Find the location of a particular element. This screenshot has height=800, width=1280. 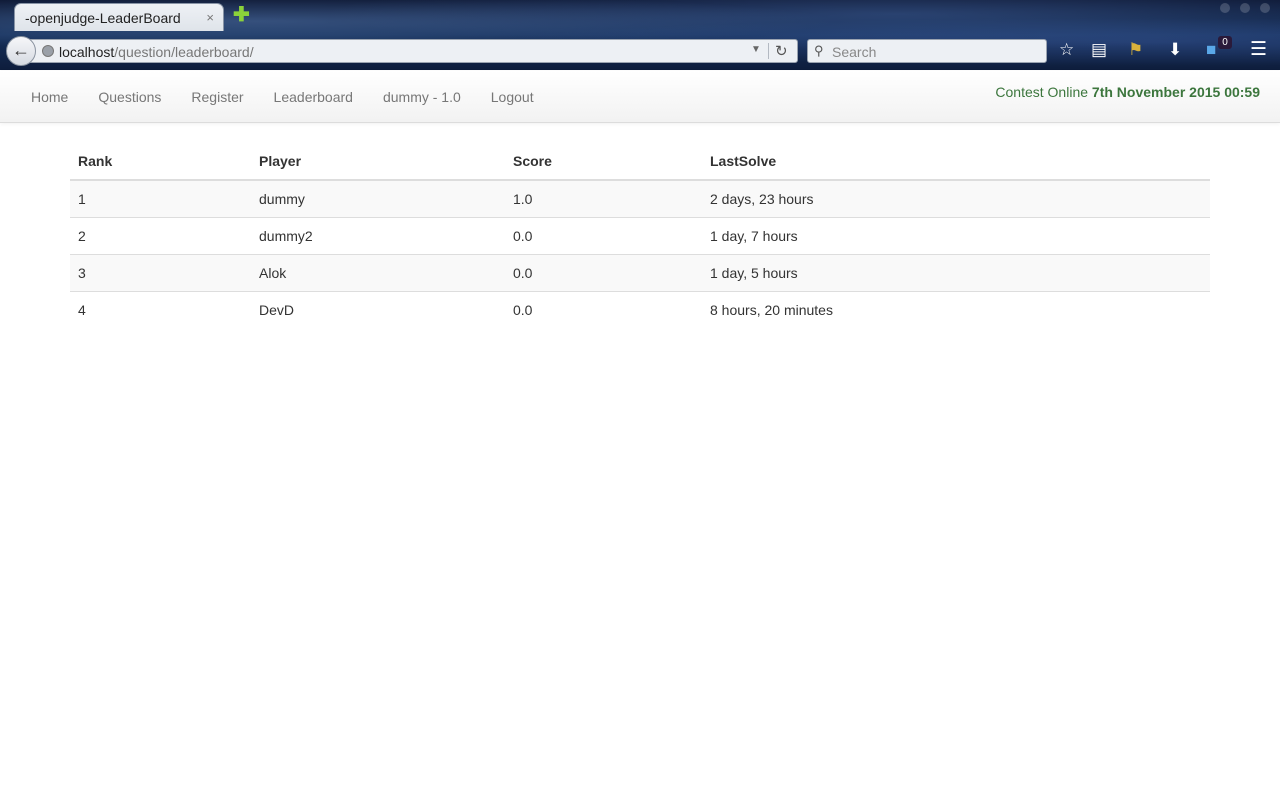

download-icon: ⬇ is located at coordinates (1175, 50).